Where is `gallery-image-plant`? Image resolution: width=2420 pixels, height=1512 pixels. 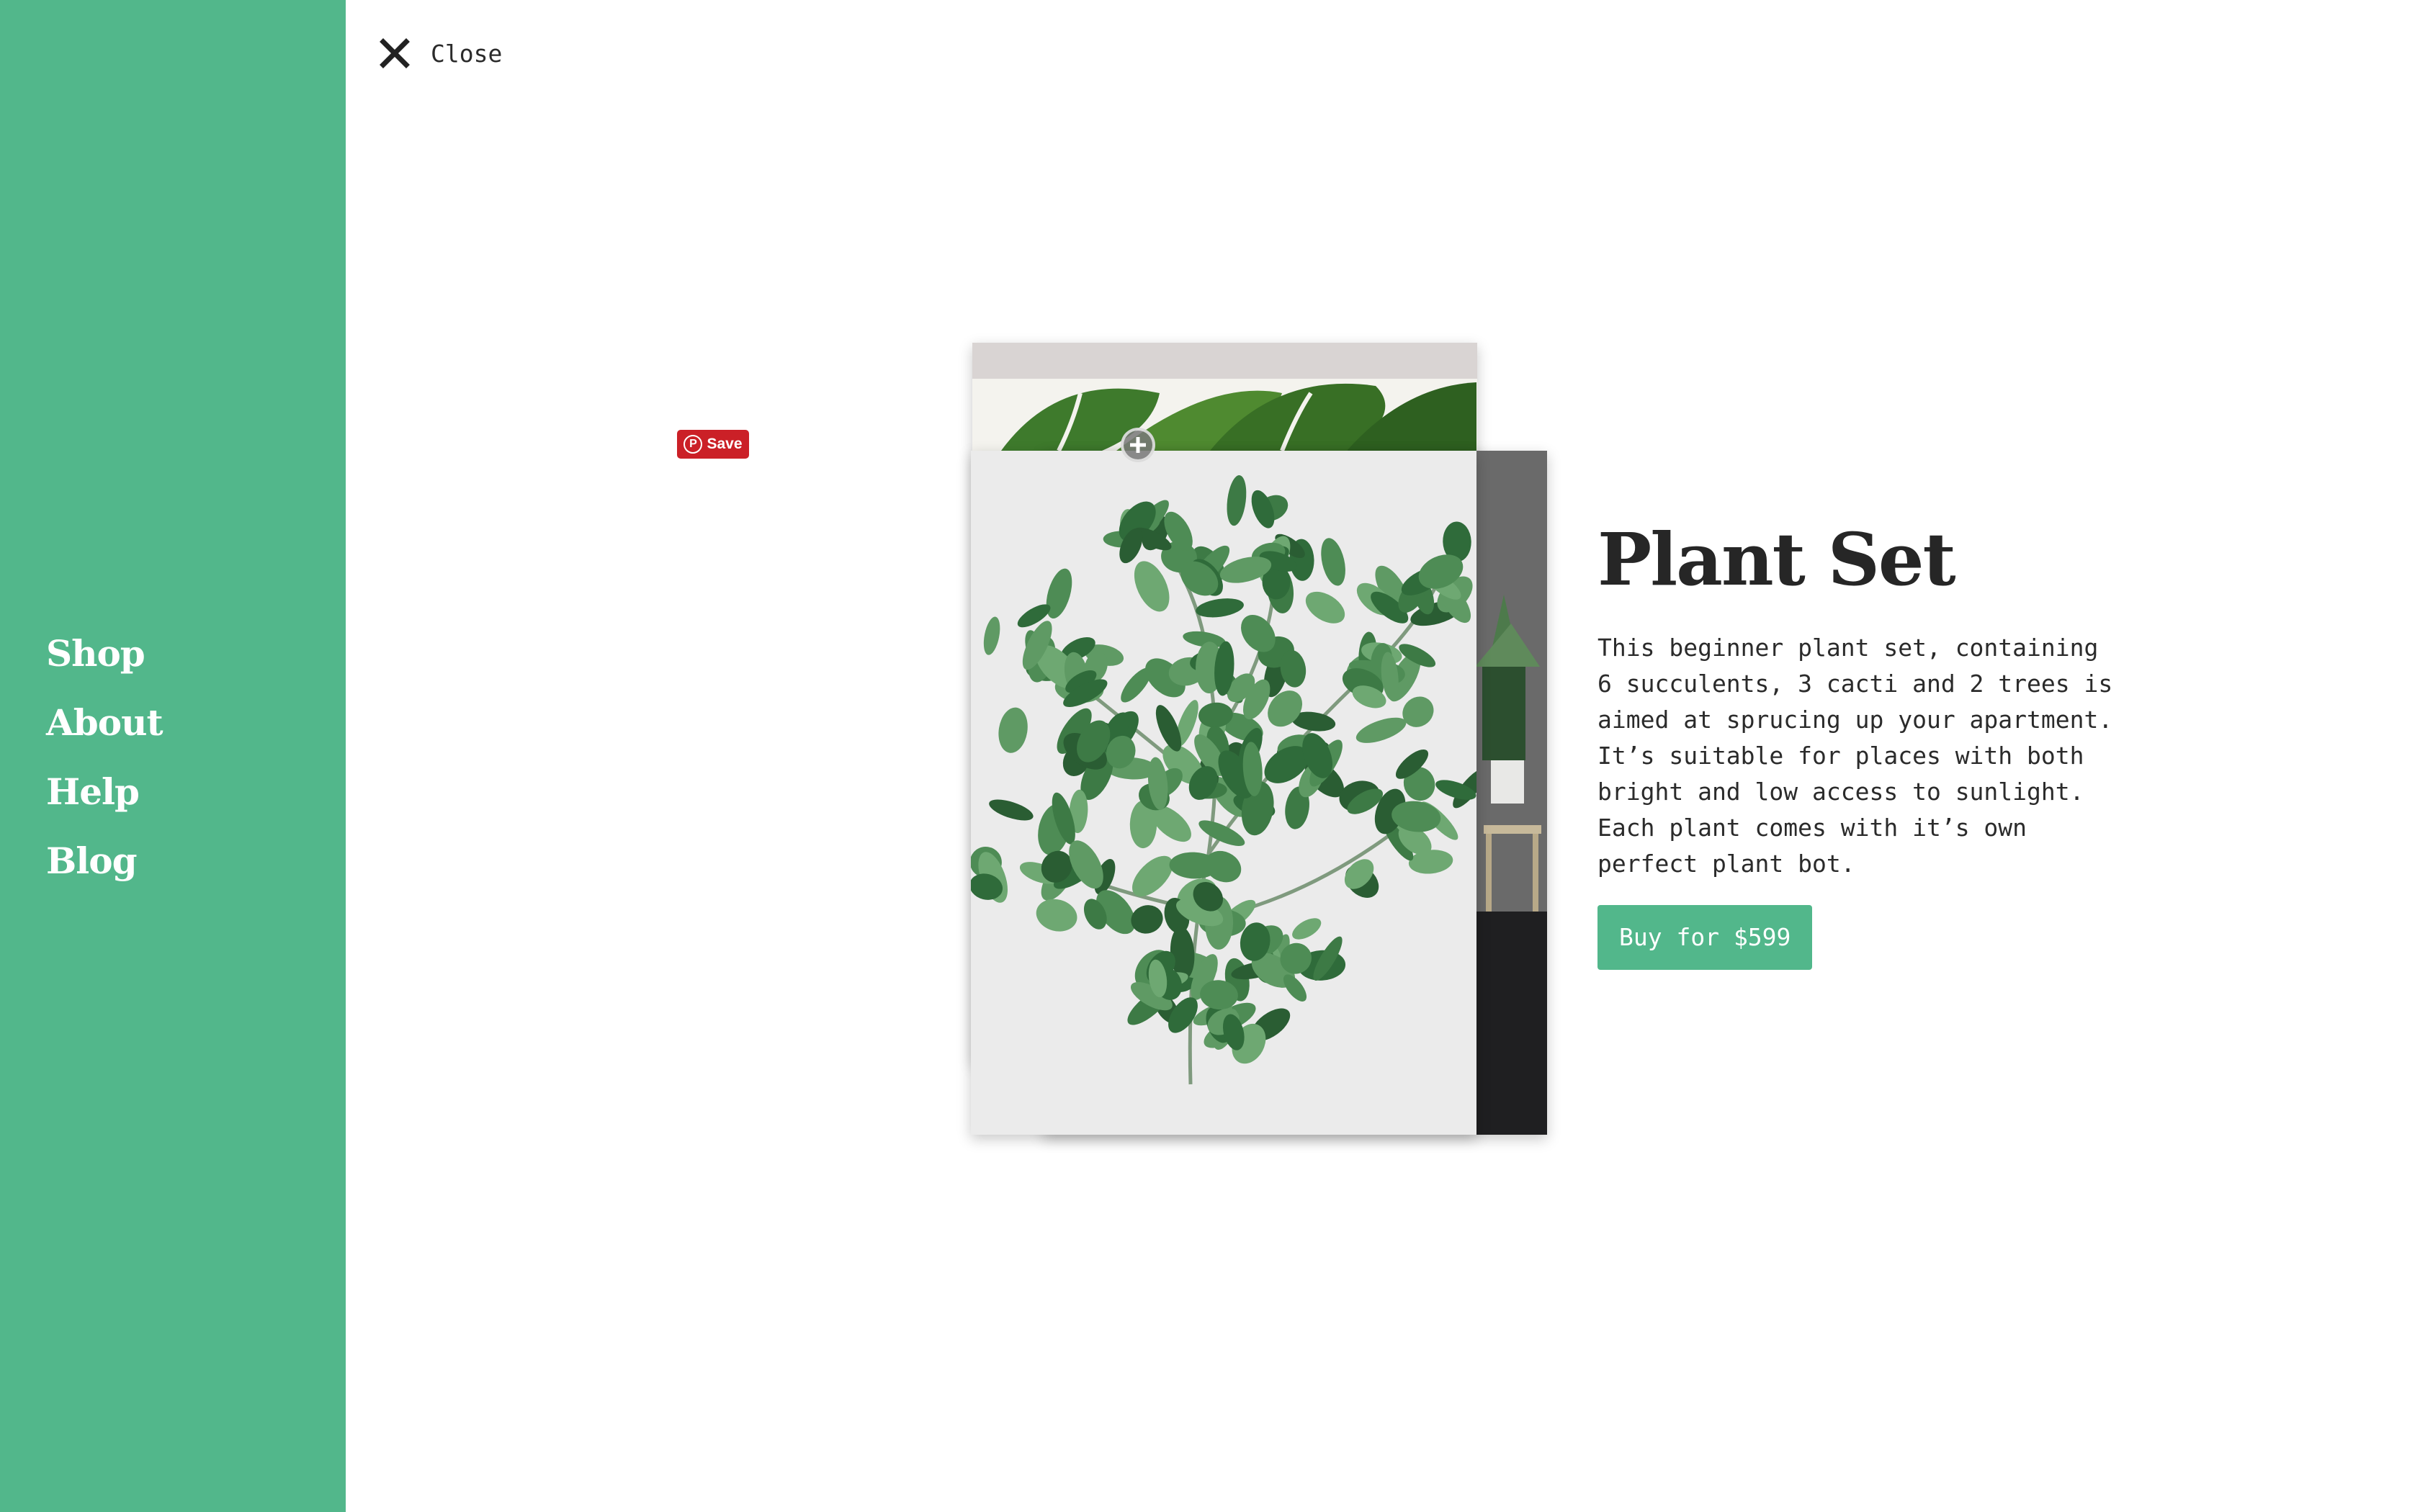
gallery-image-plant is located at coordinates (1223, 793).